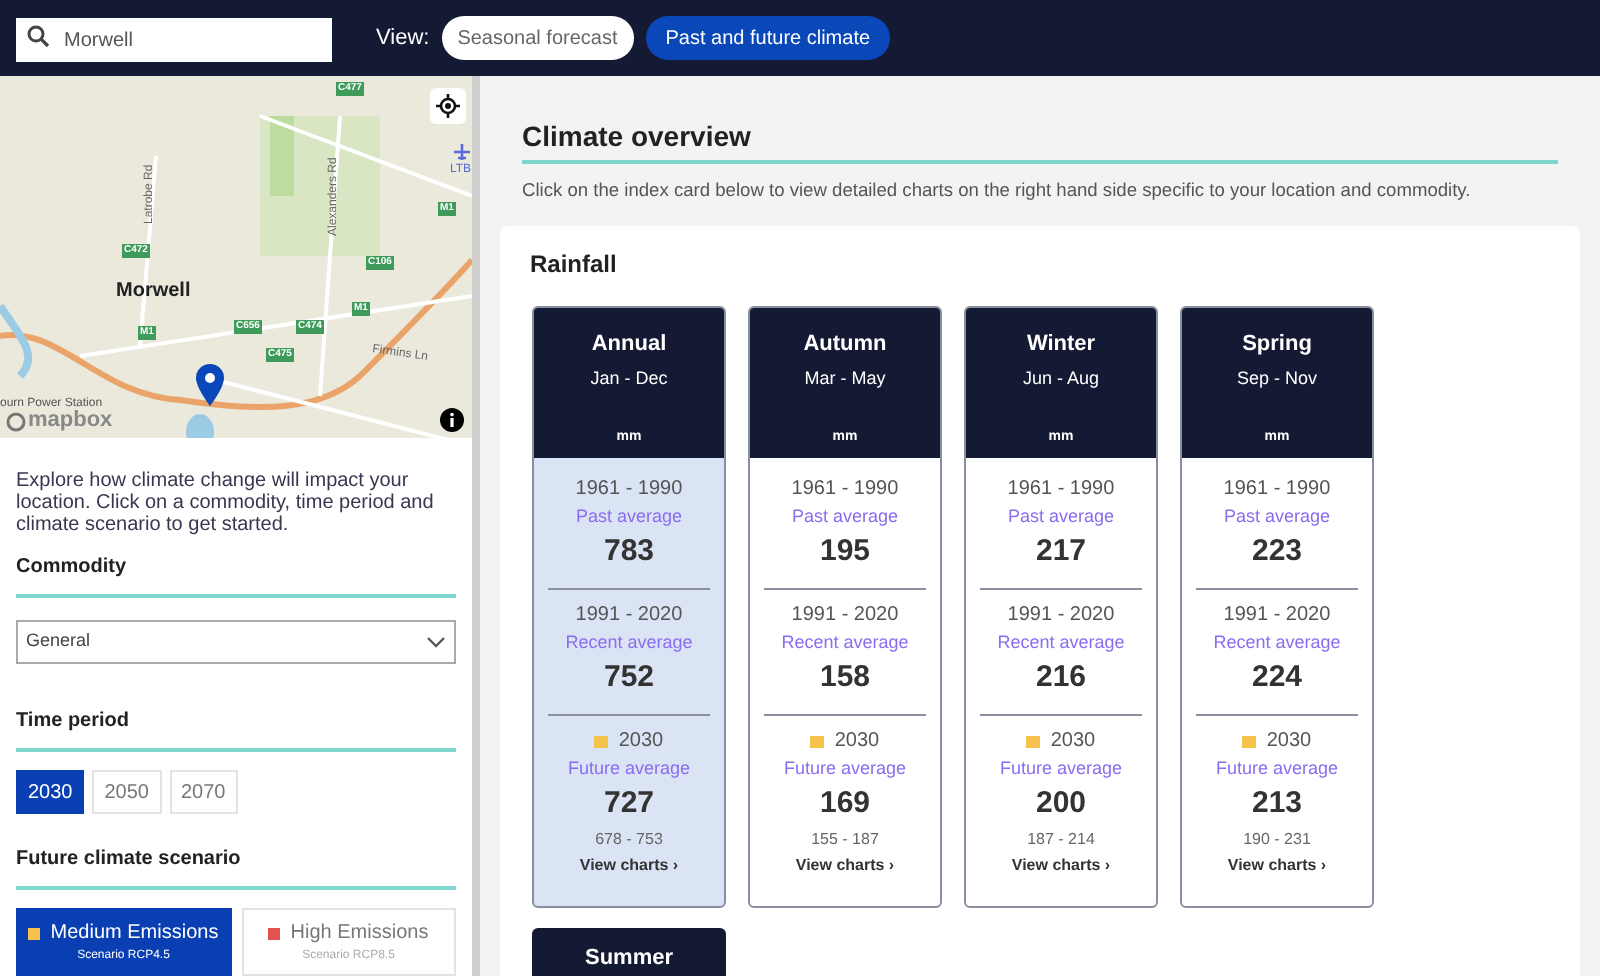  What do you see at coordinates (1061, 677) in the screenshot?
I see `average-value: 216` at bounding box center [1061, 677].